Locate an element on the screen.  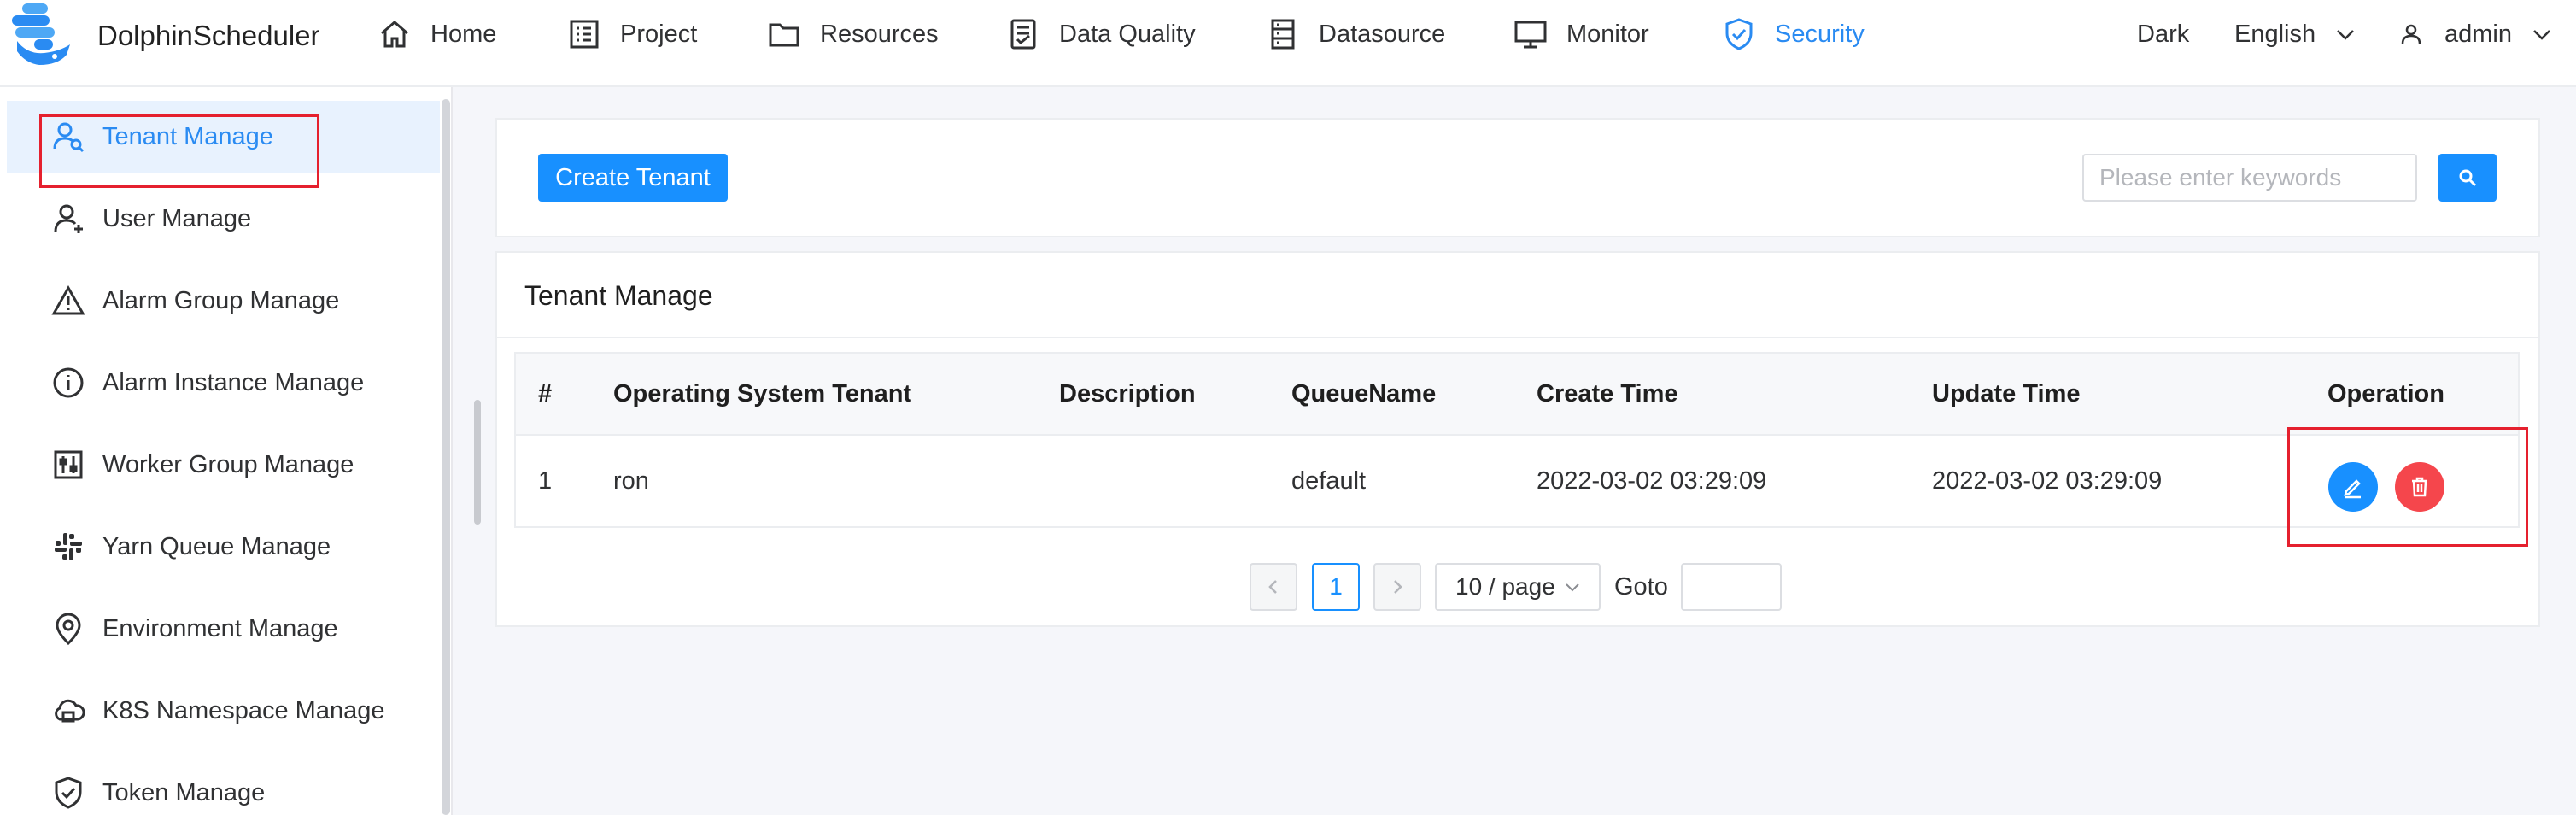
section-title: Tenant Manage is located at coordinates (618, 295).